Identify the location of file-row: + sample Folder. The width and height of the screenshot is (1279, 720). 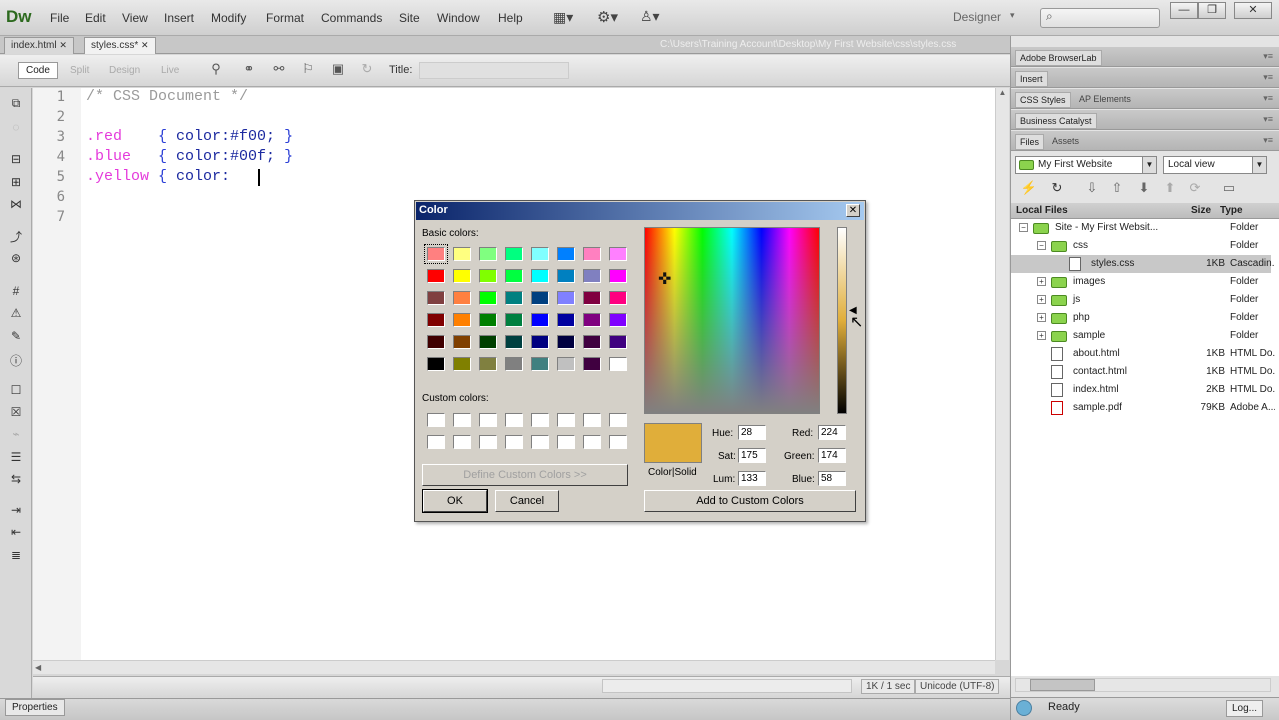
(1141, 336).